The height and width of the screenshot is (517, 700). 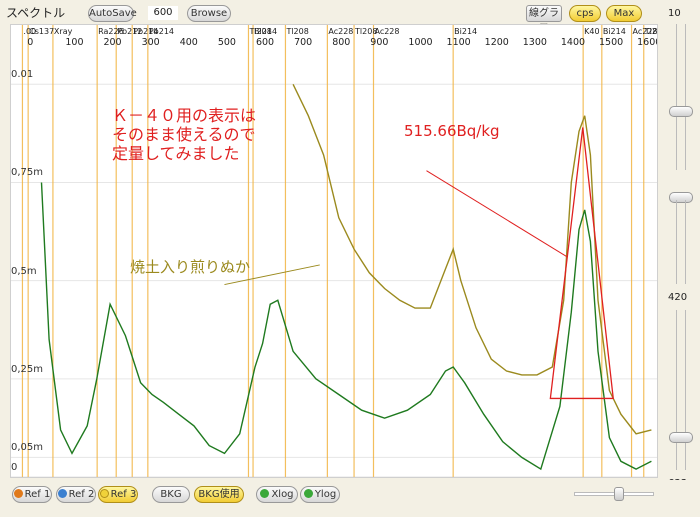 I want to click on ref2-label: Ref 2, so click(x=81, y=494).